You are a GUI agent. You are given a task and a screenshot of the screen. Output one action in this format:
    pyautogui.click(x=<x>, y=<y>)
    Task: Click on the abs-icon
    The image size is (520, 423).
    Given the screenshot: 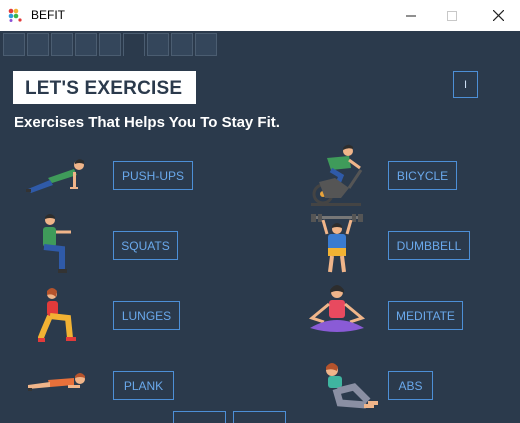 What is the action you would take?
    pyautogui.click(x=352, y=386)
    